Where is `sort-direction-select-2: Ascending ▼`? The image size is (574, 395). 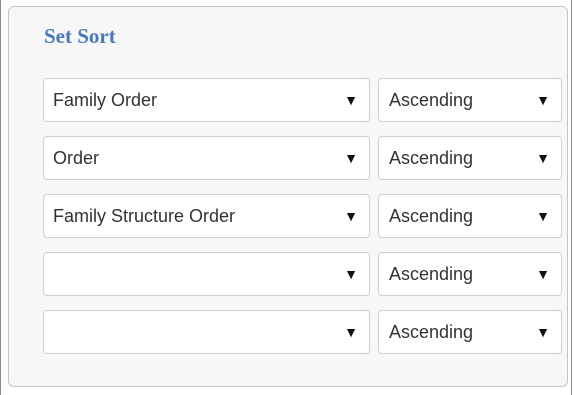 sort-direction-select-2: Ascending ▼ is located at coordinates (470, 158).